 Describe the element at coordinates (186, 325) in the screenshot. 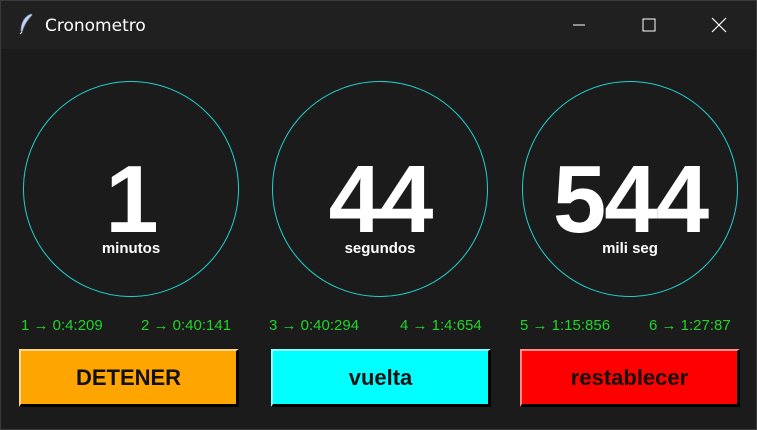

I see `lap-item: 2 → 0:40:141` at that location.